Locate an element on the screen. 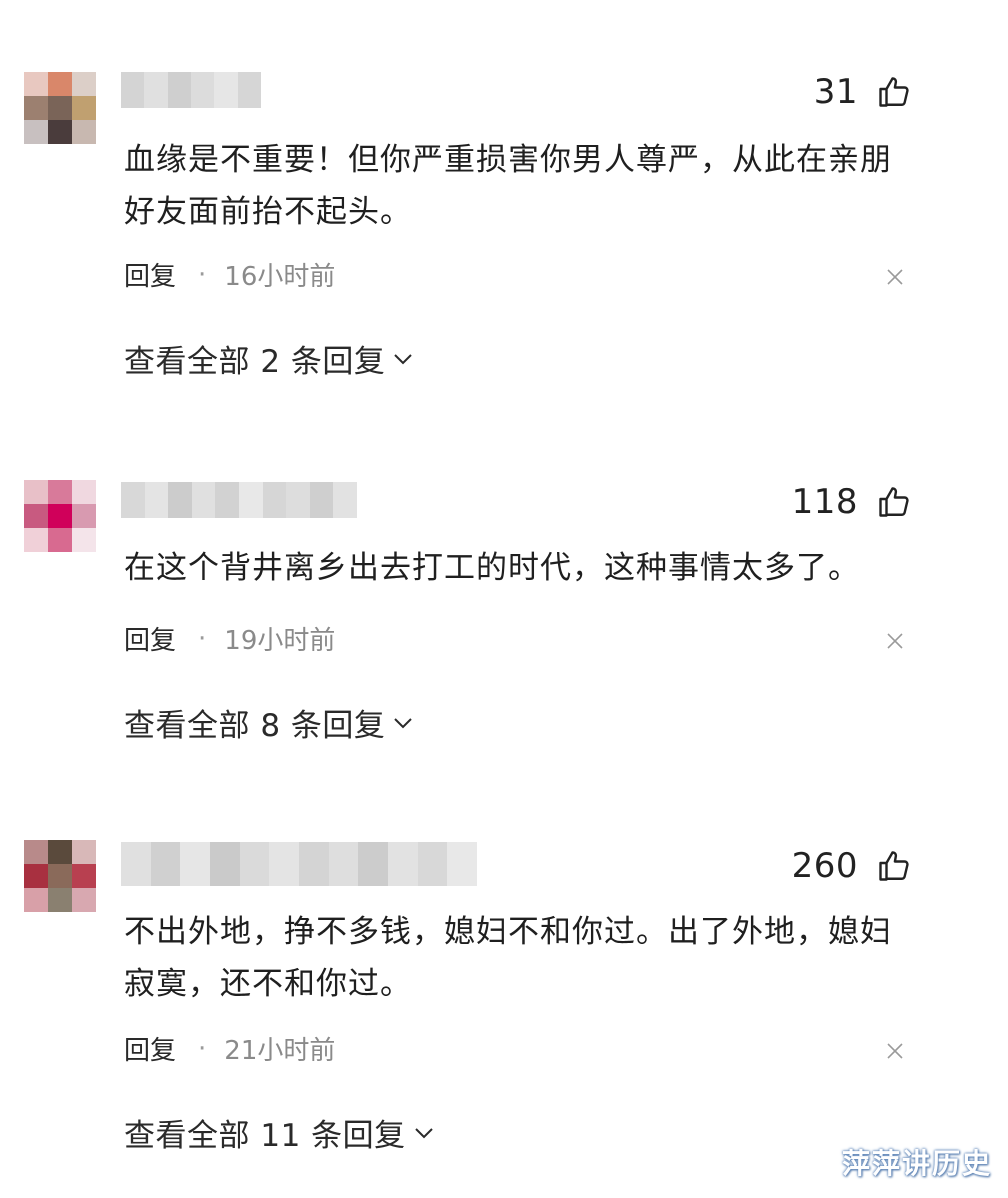 Image resolution: width=1008 pixels, height=1198 pixels. watermark-text: 萍萍讲历史 is located at coordinates (916, 1163).